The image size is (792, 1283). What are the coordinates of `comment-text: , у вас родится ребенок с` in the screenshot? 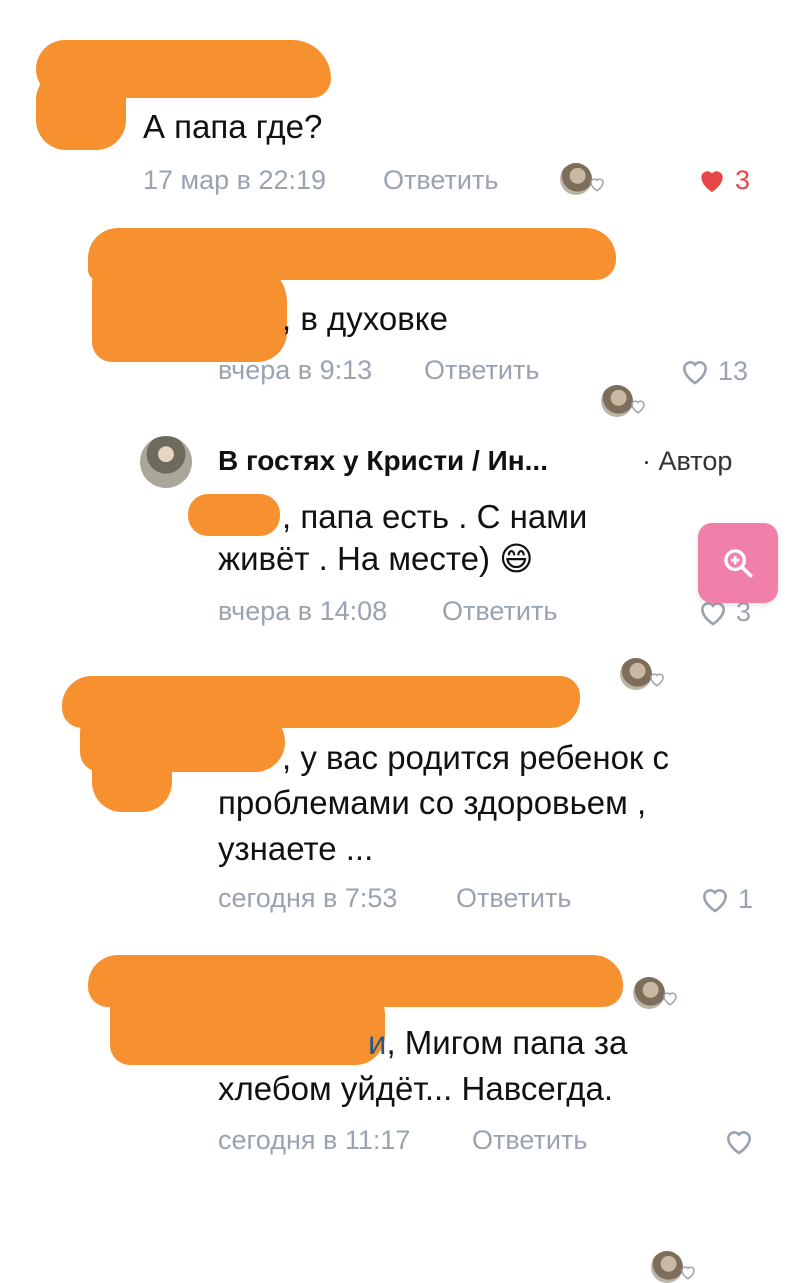 It's located at (476, 757).